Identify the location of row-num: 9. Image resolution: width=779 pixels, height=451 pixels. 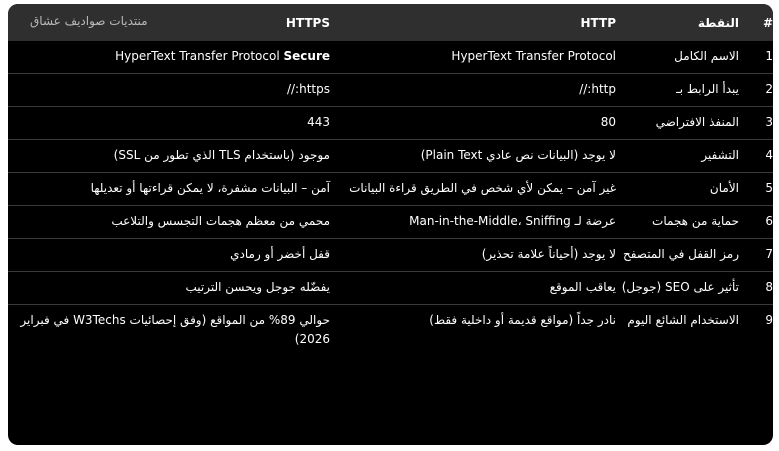
(769, 320).